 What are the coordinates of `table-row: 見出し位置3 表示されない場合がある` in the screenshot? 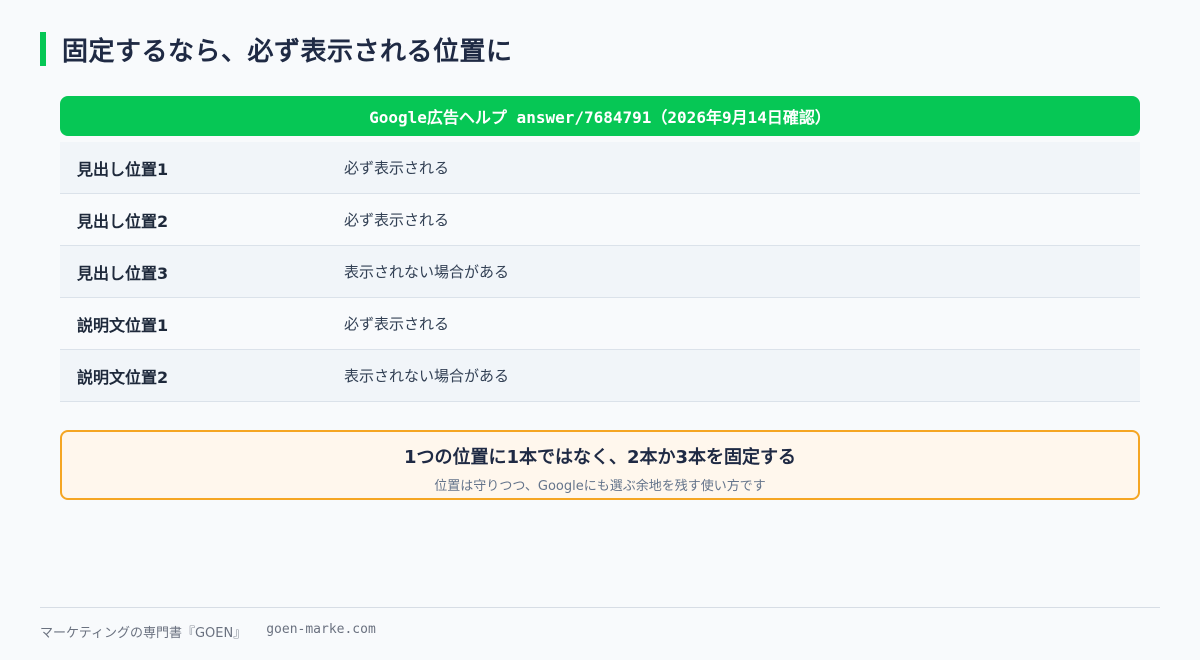 It's located at (600, 272).